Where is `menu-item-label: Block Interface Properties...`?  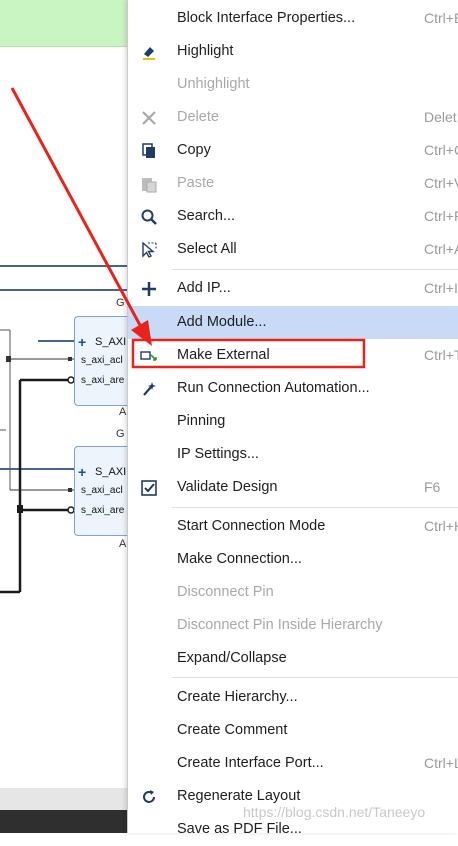
menu-item-label: Block Interface Properties... is located at coordinates (266, 18).